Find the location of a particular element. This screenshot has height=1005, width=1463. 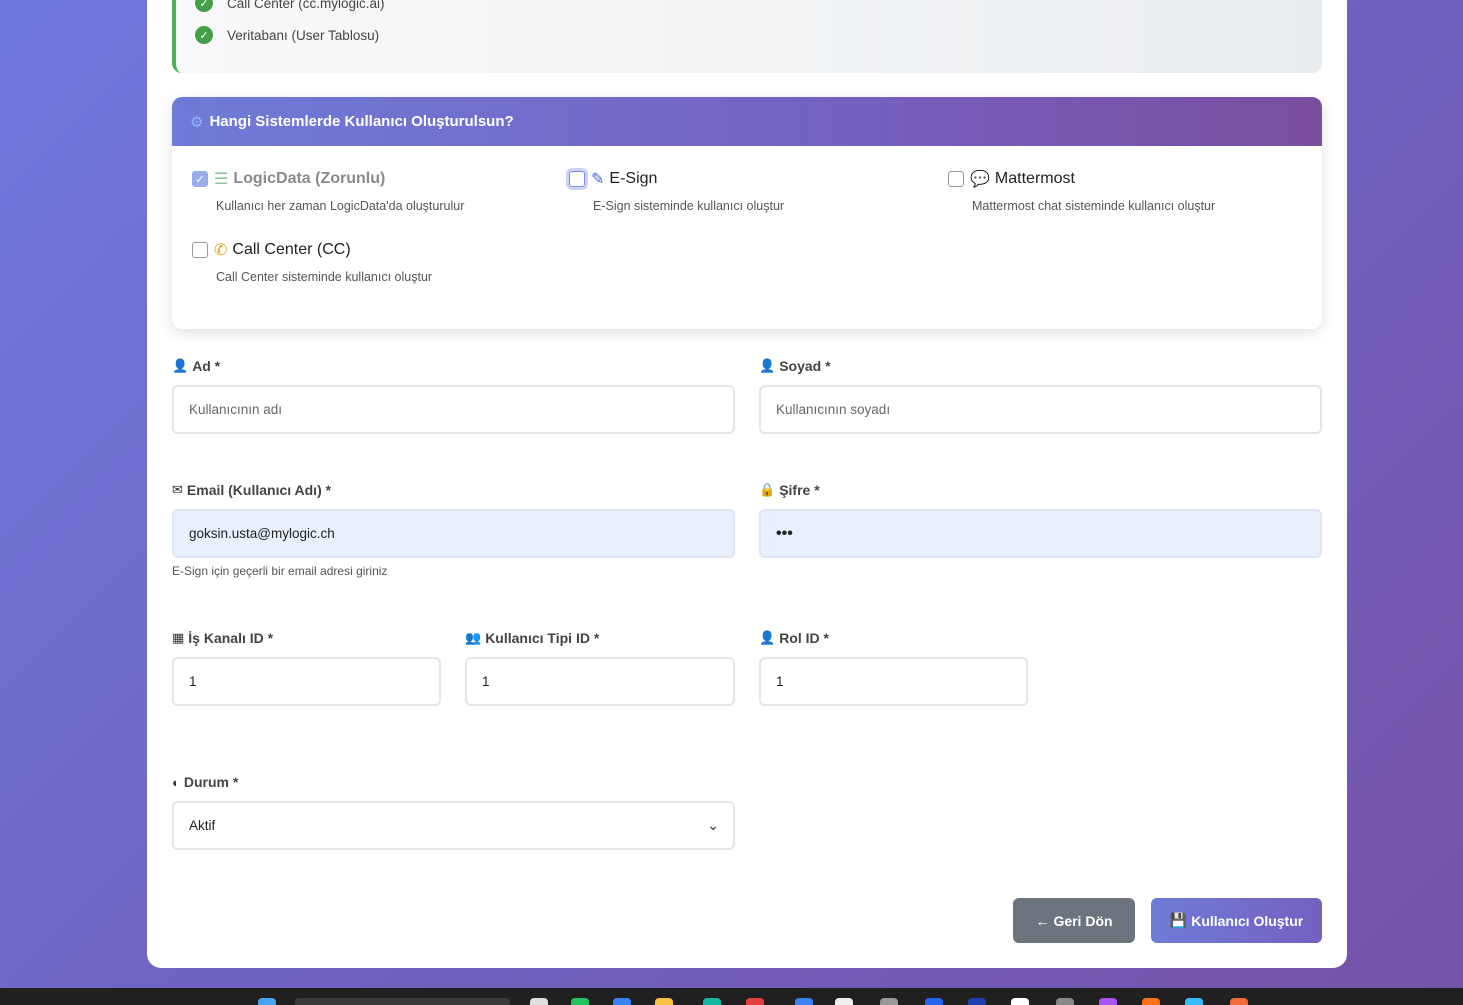

rol-value: 1 is located at coordinates (780, 681).